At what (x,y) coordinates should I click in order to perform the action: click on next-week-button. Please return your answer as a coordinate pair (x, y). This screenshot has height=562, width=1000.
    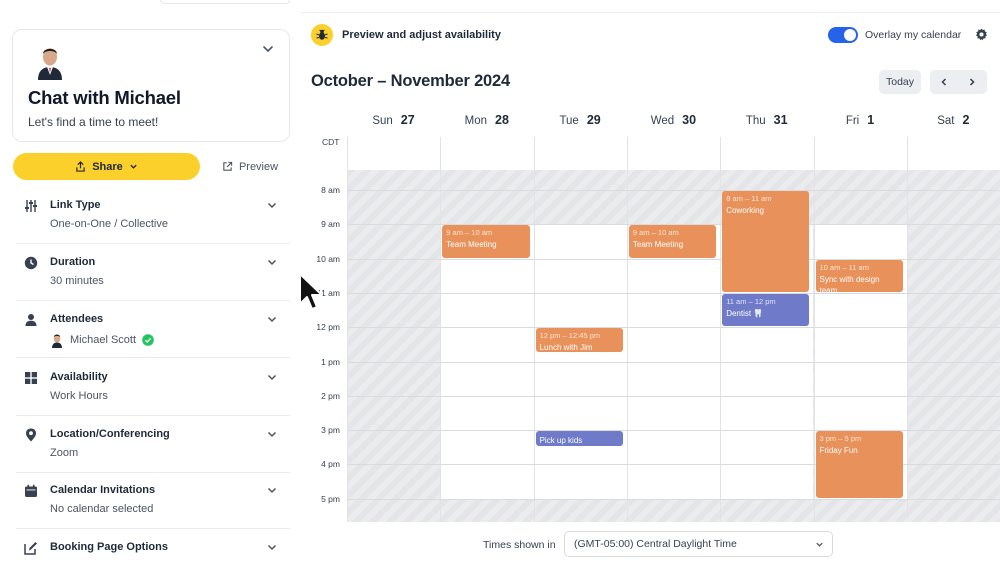
    Looking at the image, I should click on (972, 82).